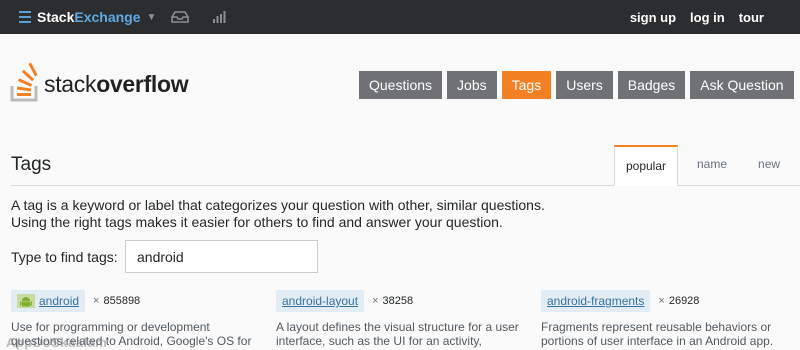 The image size is (800, 350). What do you see at coordinates (707, 17) in the screenshot?
I see `log-in-link: log in` at bounding box center [707, 17].